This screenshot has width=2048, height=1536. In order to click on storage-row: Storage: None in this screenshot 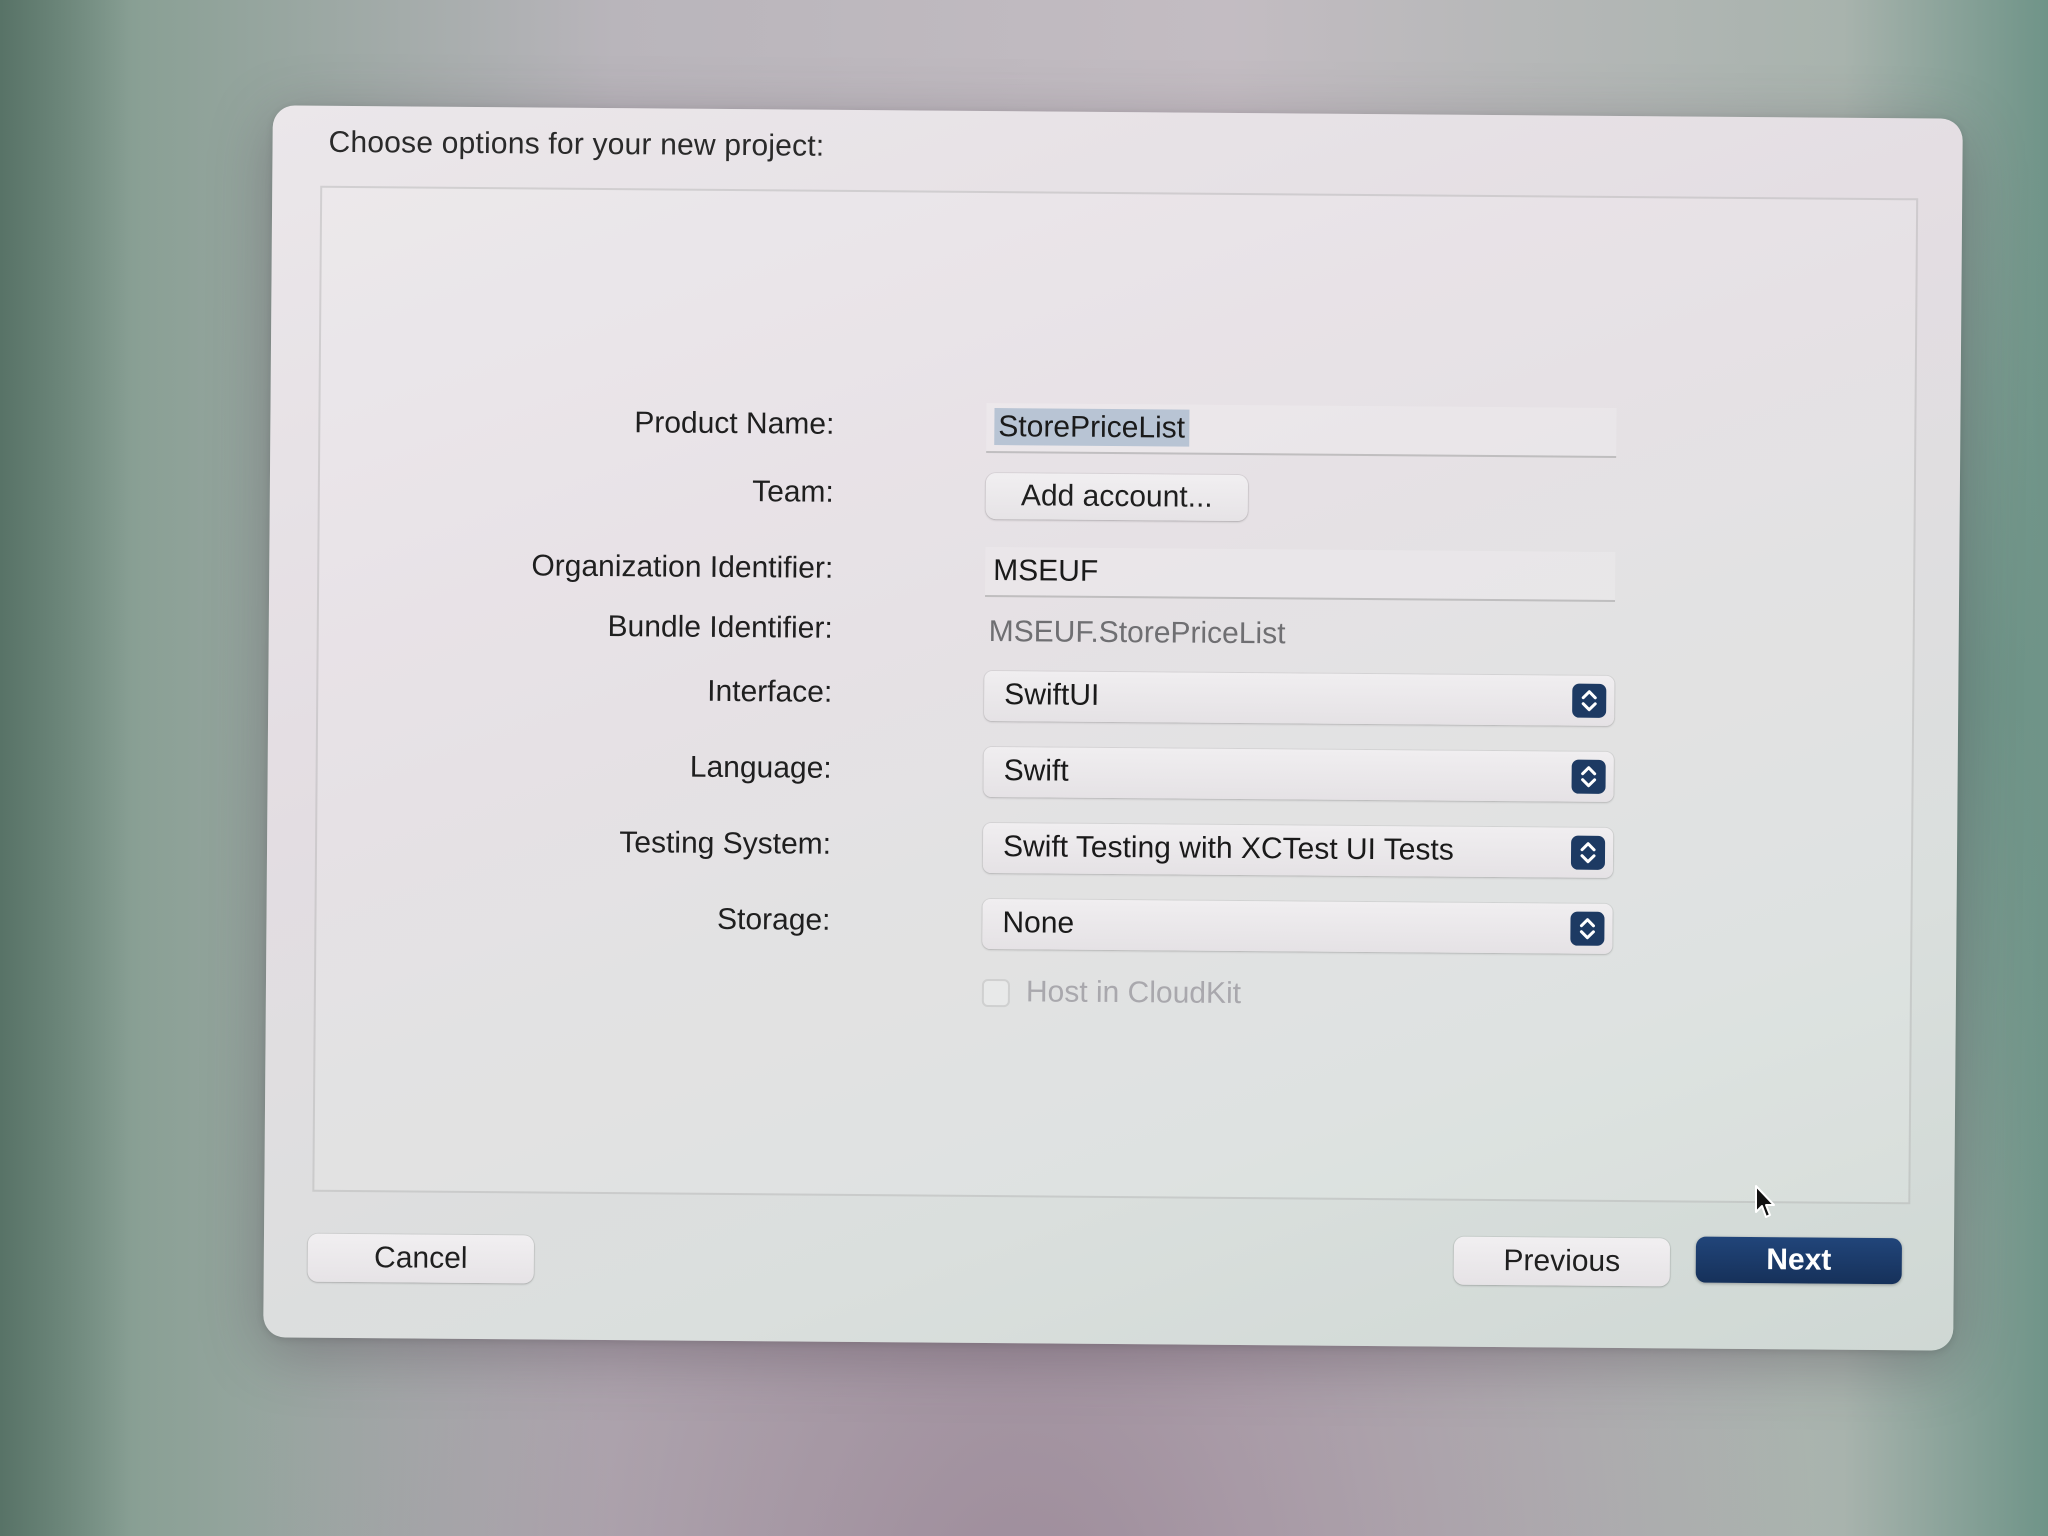, I will do `click(1114, 924)`.